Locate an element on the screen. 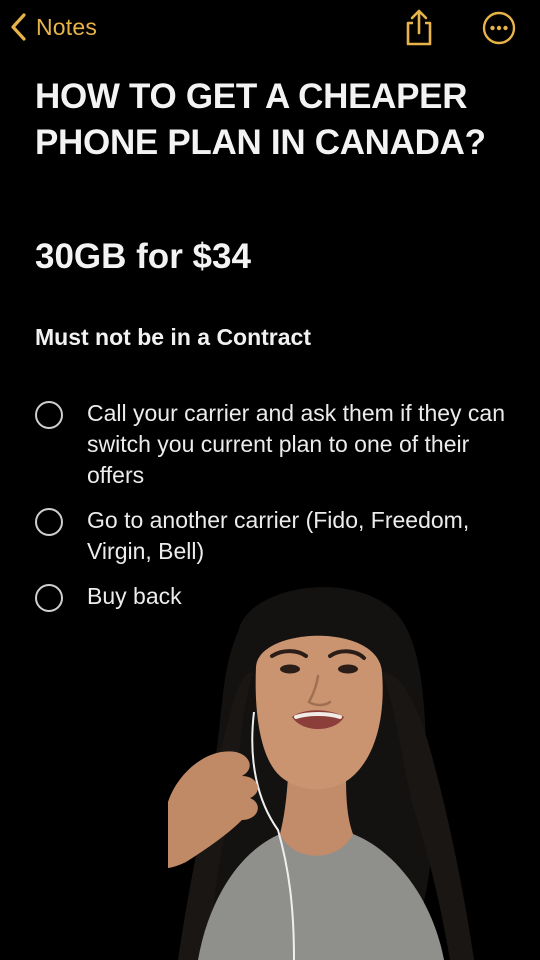 This screenshot has height=960, width=540. note-heading: Must not be in a Contract is located at coordinates (173, 337).